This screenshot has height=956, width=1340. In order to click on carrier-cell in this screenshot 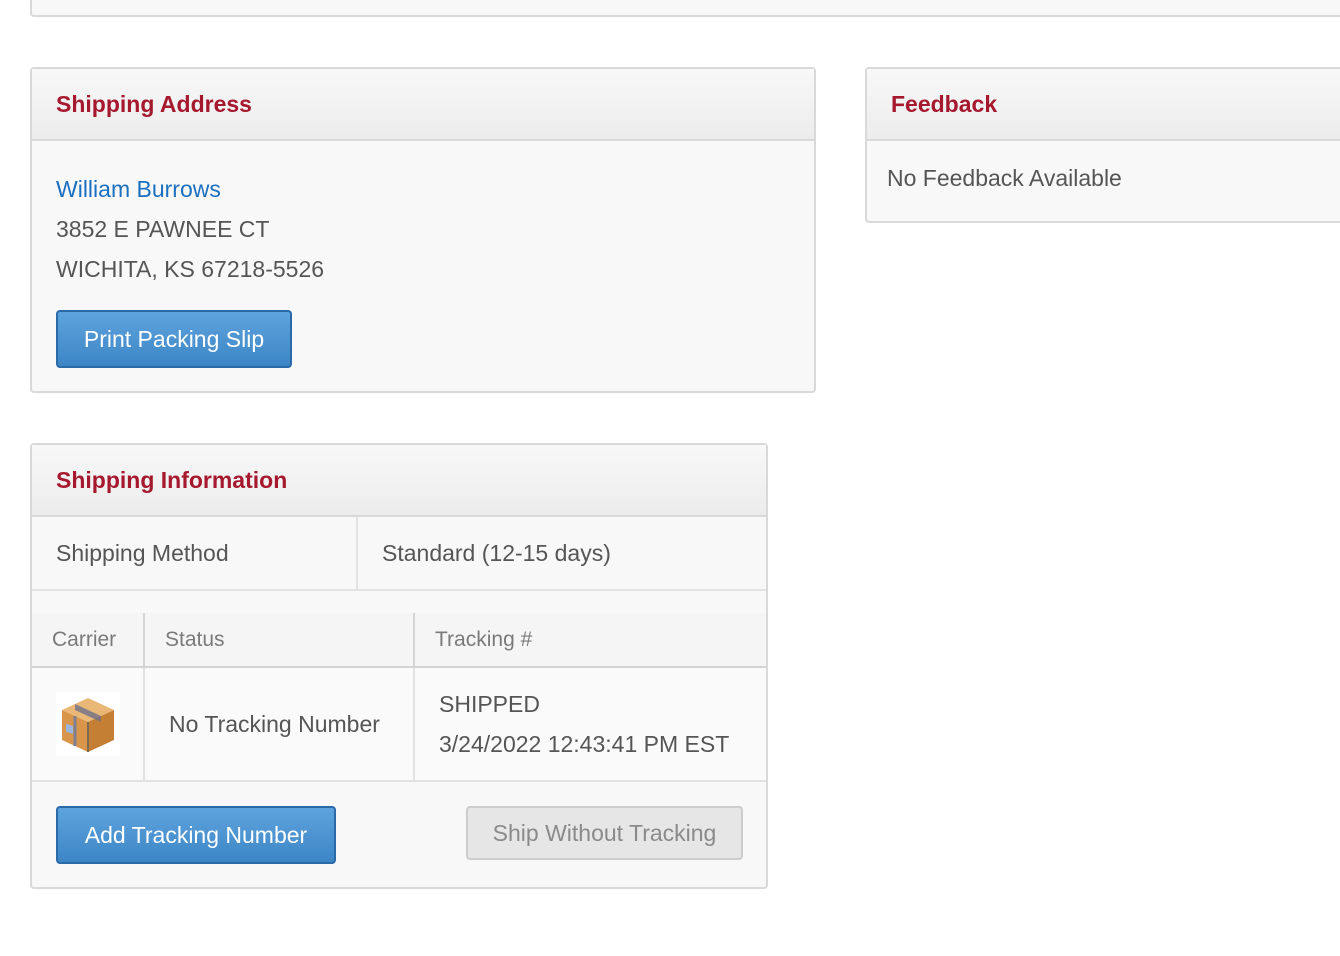, I will do `click(88, 724)`.